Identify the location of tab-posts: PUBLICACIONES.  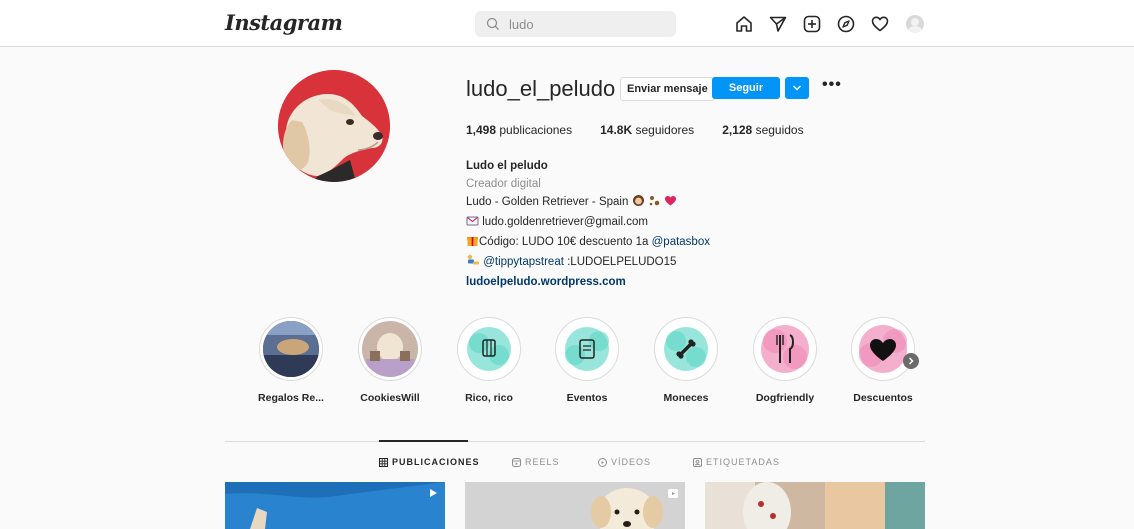
(429, 462).